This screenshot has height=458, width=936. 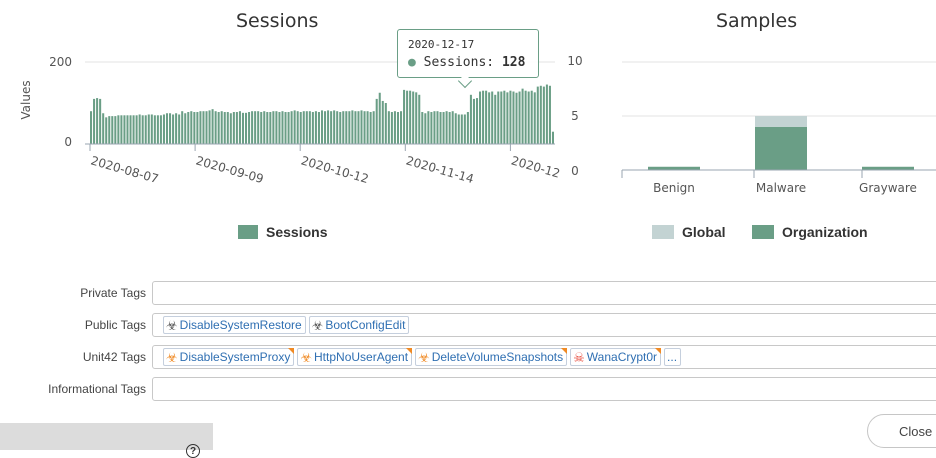 I want to click on help-icon: ?, so click(x=193, y=451).